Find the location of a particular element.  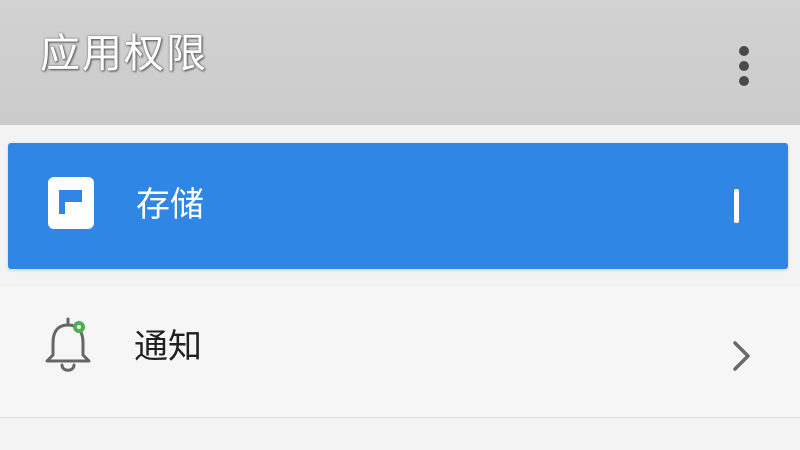

selection-indicator is located at coordinates (736, 206).